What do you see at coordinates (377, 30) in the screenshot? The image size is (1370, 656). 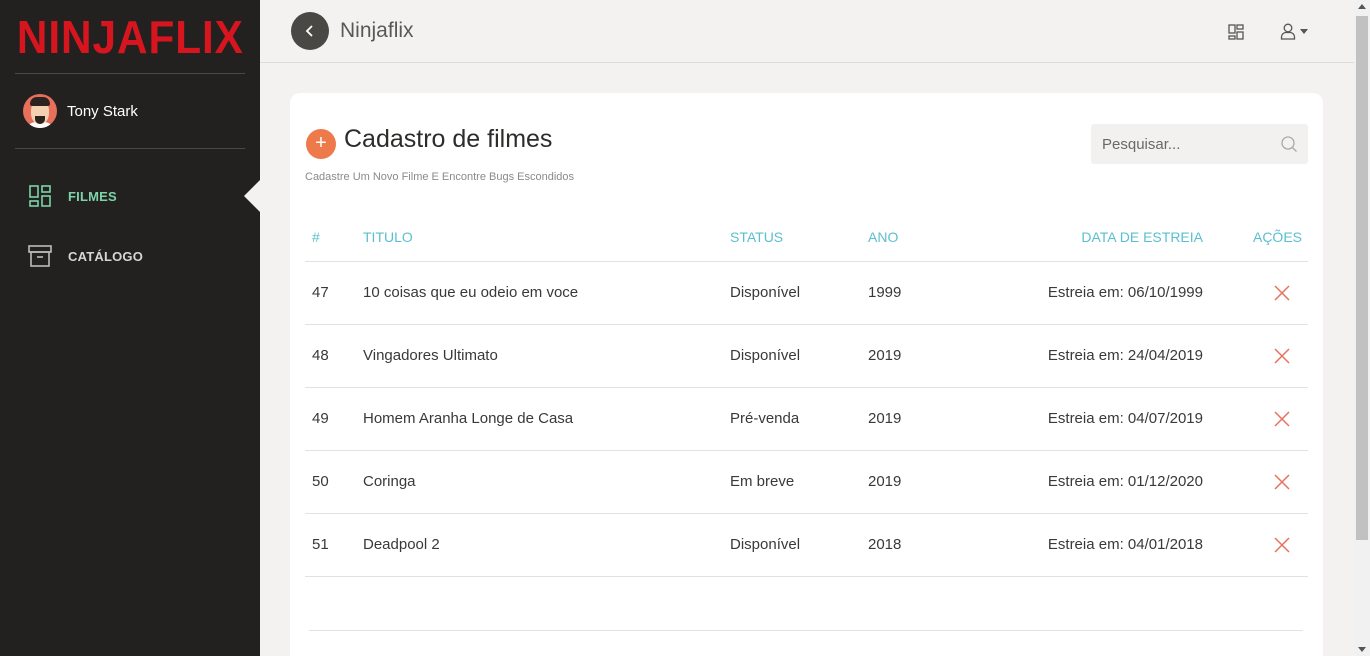 I see `page-title: Ninjaflix` at bounding box center [377, 30].